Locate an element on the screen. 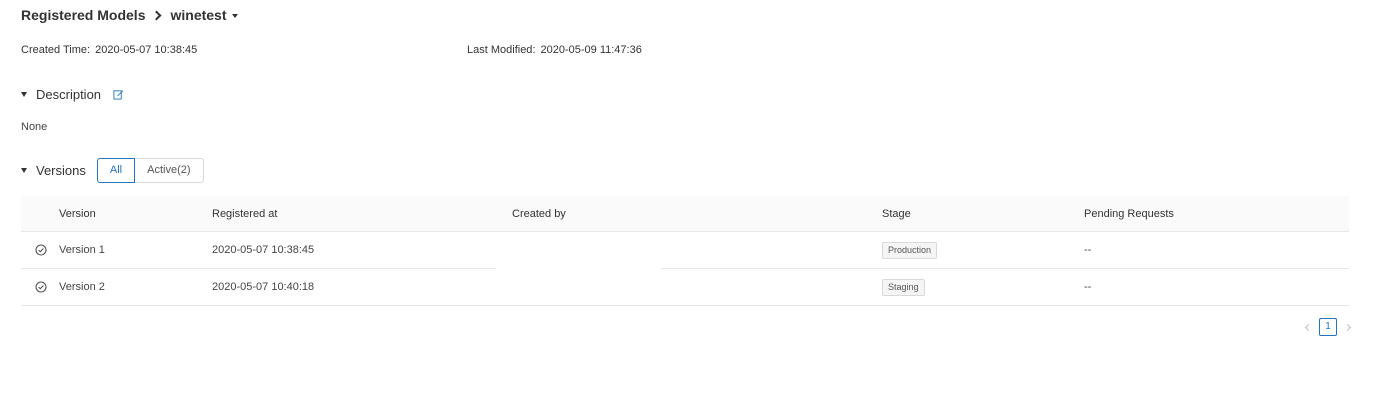 The image size is (1400, 409). prev-page-icon is located at coordinates (1308, 327).